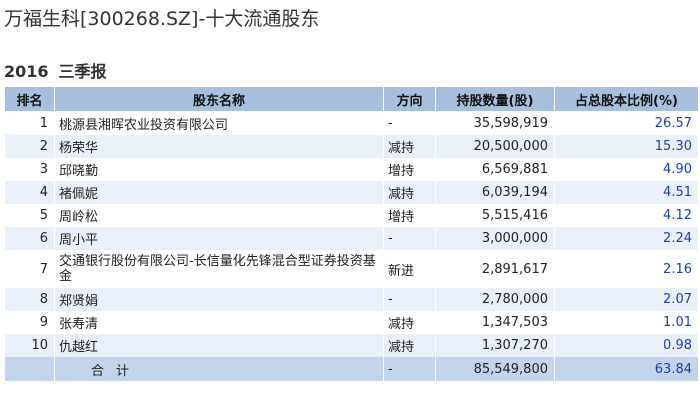 Image resolution: width=700 pixels, height=415 pixels. I want to click on table-row: 8 郑贤娟 - 2,780,000 2.07, so click(351, 299).